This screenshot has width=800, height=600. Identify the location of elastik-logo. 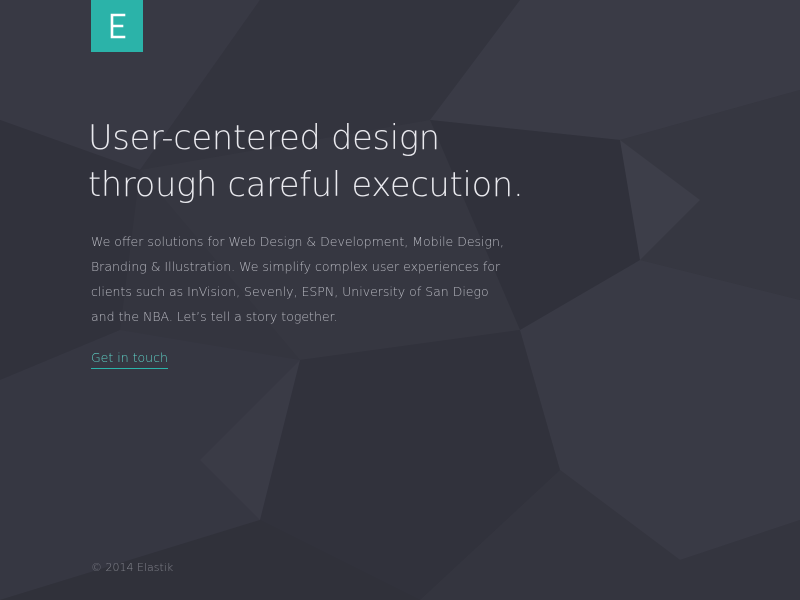
(117, 26).